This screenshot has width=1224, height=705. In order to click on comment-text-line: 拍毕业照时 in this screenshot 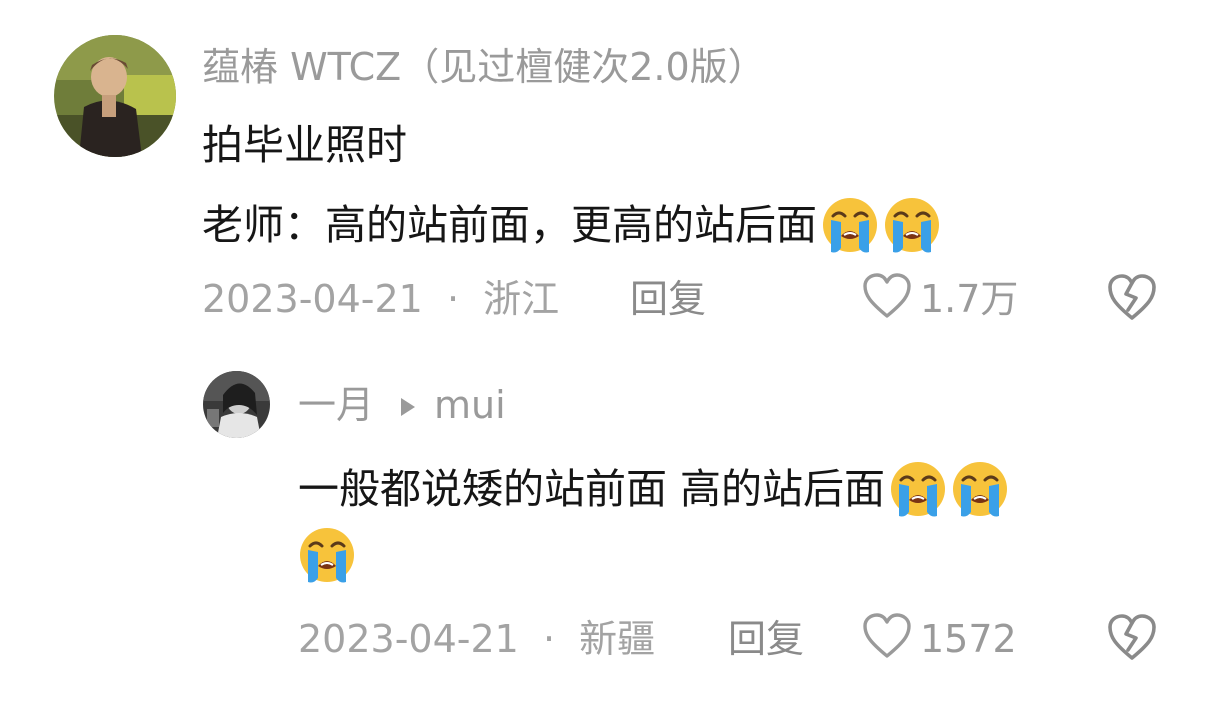, I will do `click(304, 145)`.